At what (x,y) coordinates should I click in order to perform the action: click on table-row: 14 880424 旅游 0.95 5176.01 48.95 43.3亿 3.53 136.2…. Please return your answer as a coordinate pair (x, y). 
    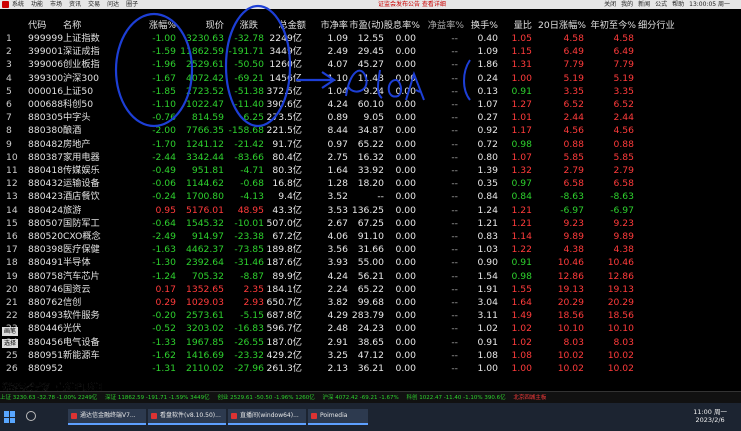
    Looking at the image, I should click on (370, 210).